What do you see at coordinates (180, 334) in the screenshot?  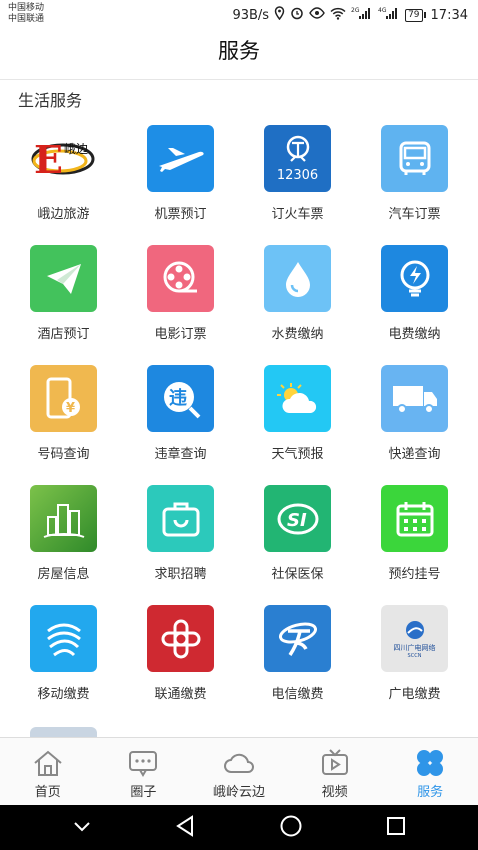 I see `service-label: 电影订票` at bounding box center [180, 334].